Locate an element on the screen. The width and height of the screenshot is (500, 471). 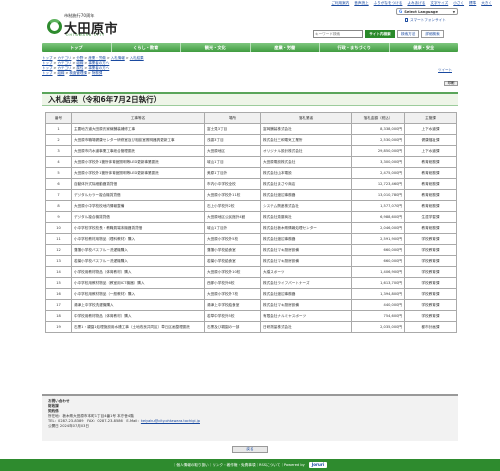
search-input is located at coordinates (338, 34).